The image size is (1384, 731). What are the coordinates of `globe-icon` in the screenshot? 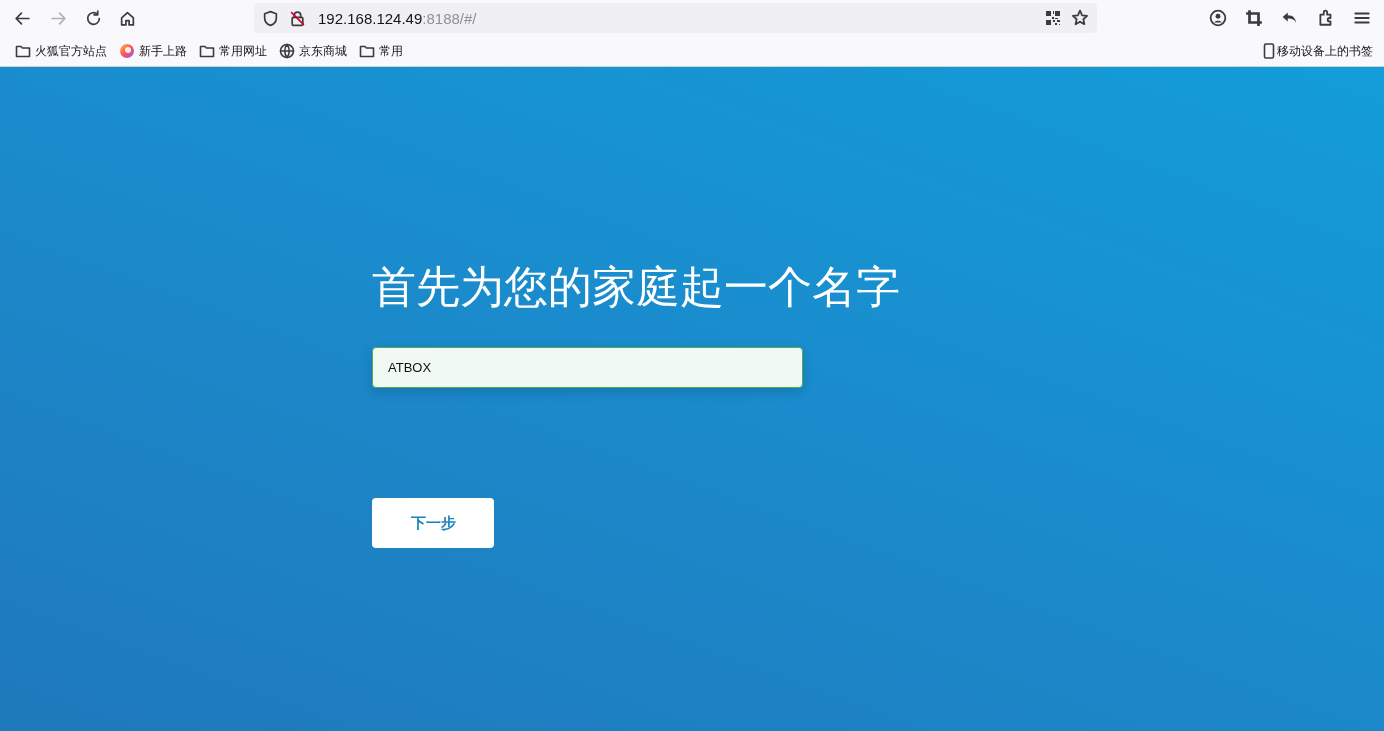 It's located at (287, 51).